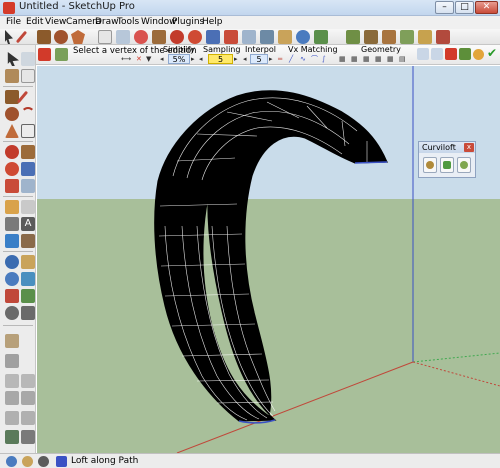 This screenshot has width=500, height=468. What do you see at coordinates (44, 37) in the screenshot?
I see `rectangle-tool-icon` at bounding box center [44, 37].